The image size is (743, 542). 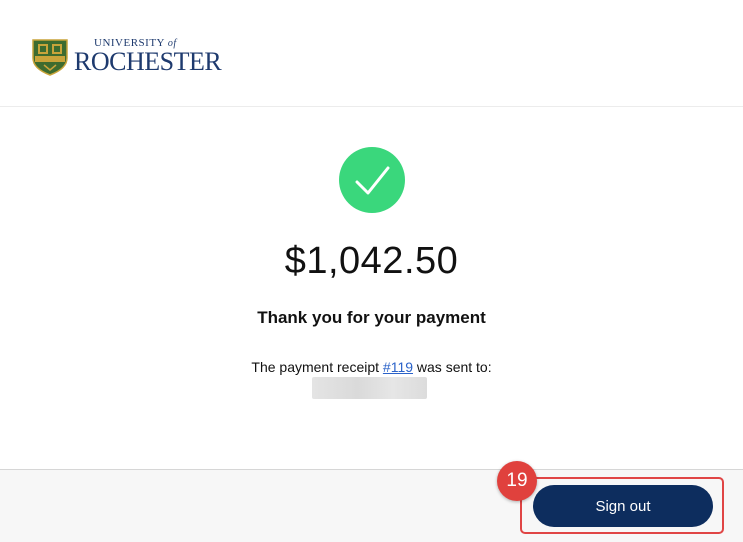 I want to click on success-check-icon, so click(x=372, y=180).